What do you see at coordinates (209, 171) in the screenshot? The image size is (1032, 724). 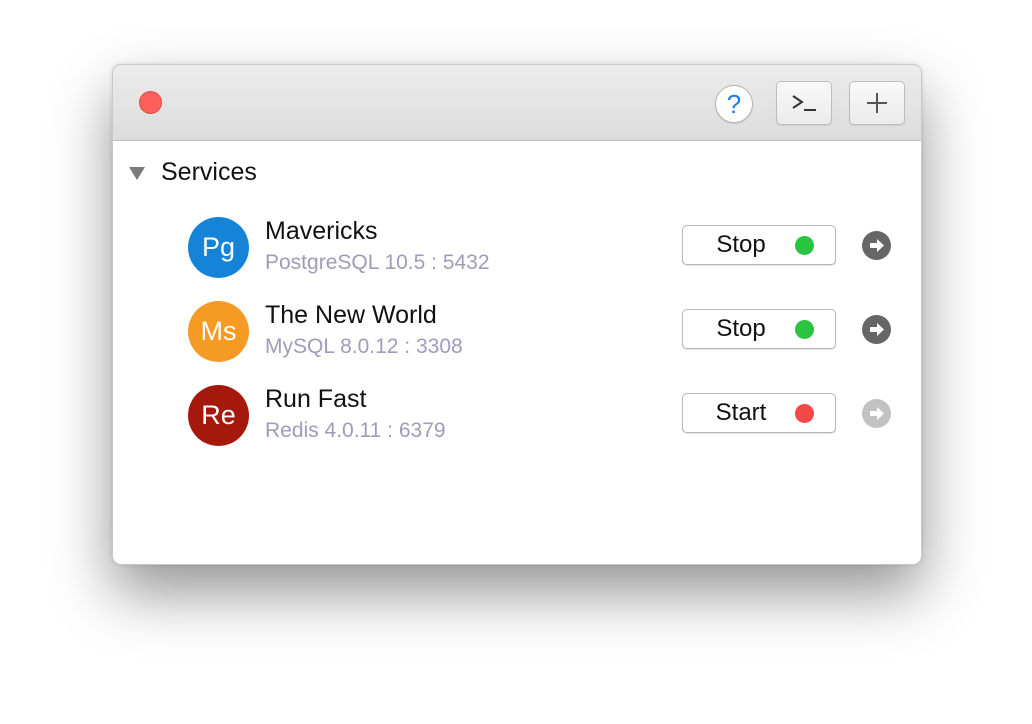 I see `section-title: Services` at bounding box center [209, 171].